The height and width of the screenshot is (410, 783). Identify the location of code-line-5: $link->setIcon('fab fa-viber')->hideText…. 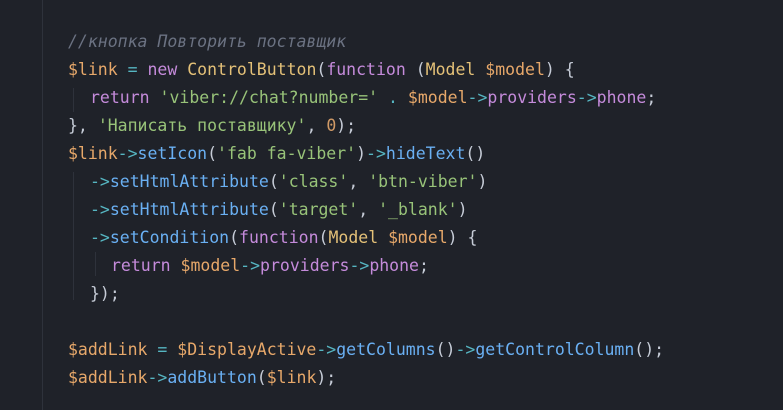
(276, 154).